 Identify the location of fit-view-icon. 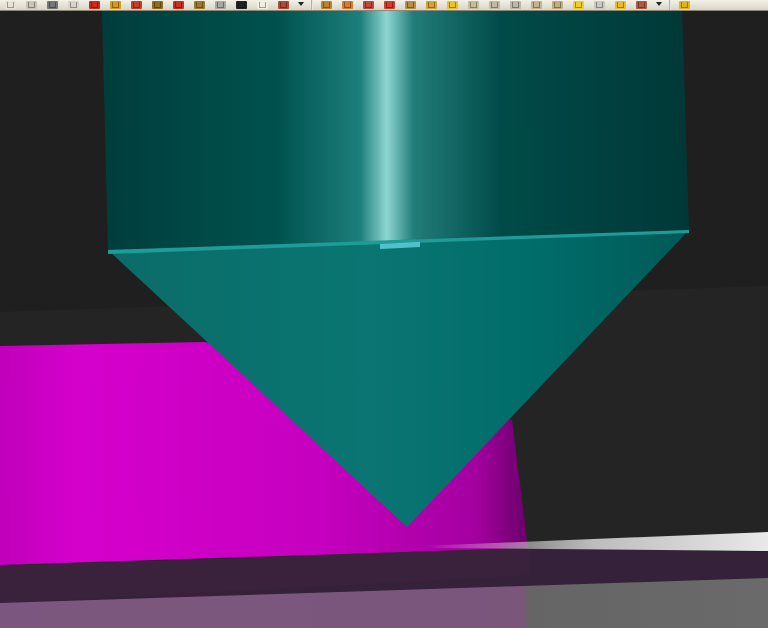
(410, 5).